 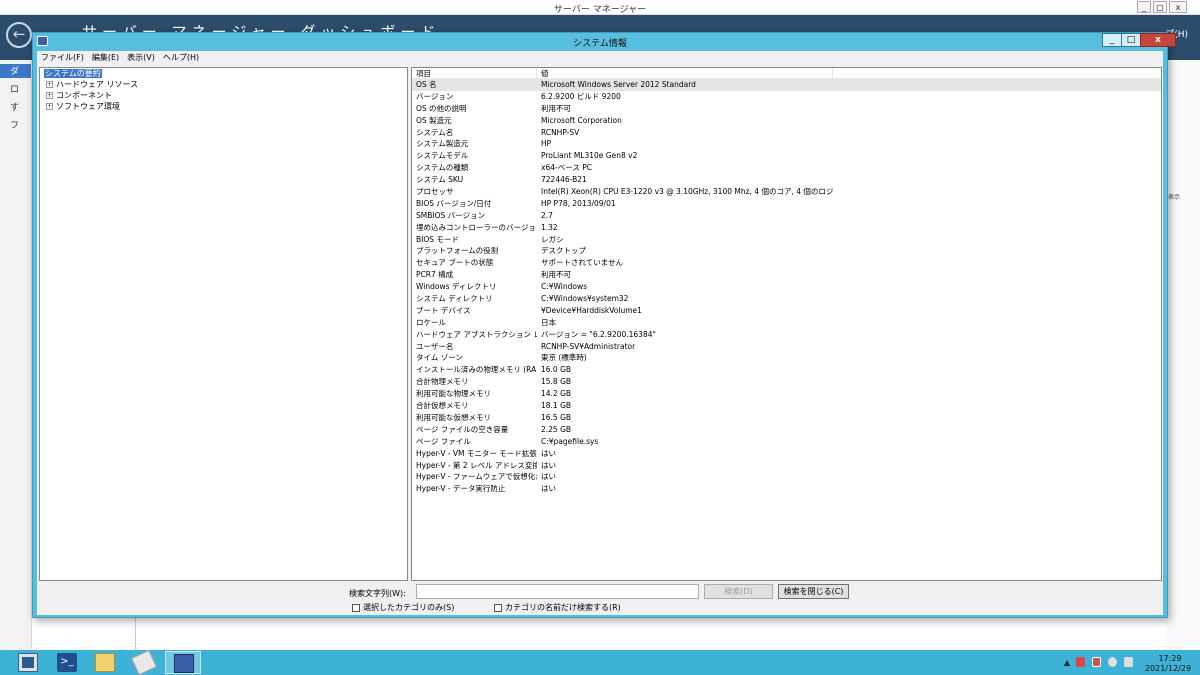 I want to click on table-row: Hyper-V - VM モニター モード拡張... はい, so click(x=786, y=454).